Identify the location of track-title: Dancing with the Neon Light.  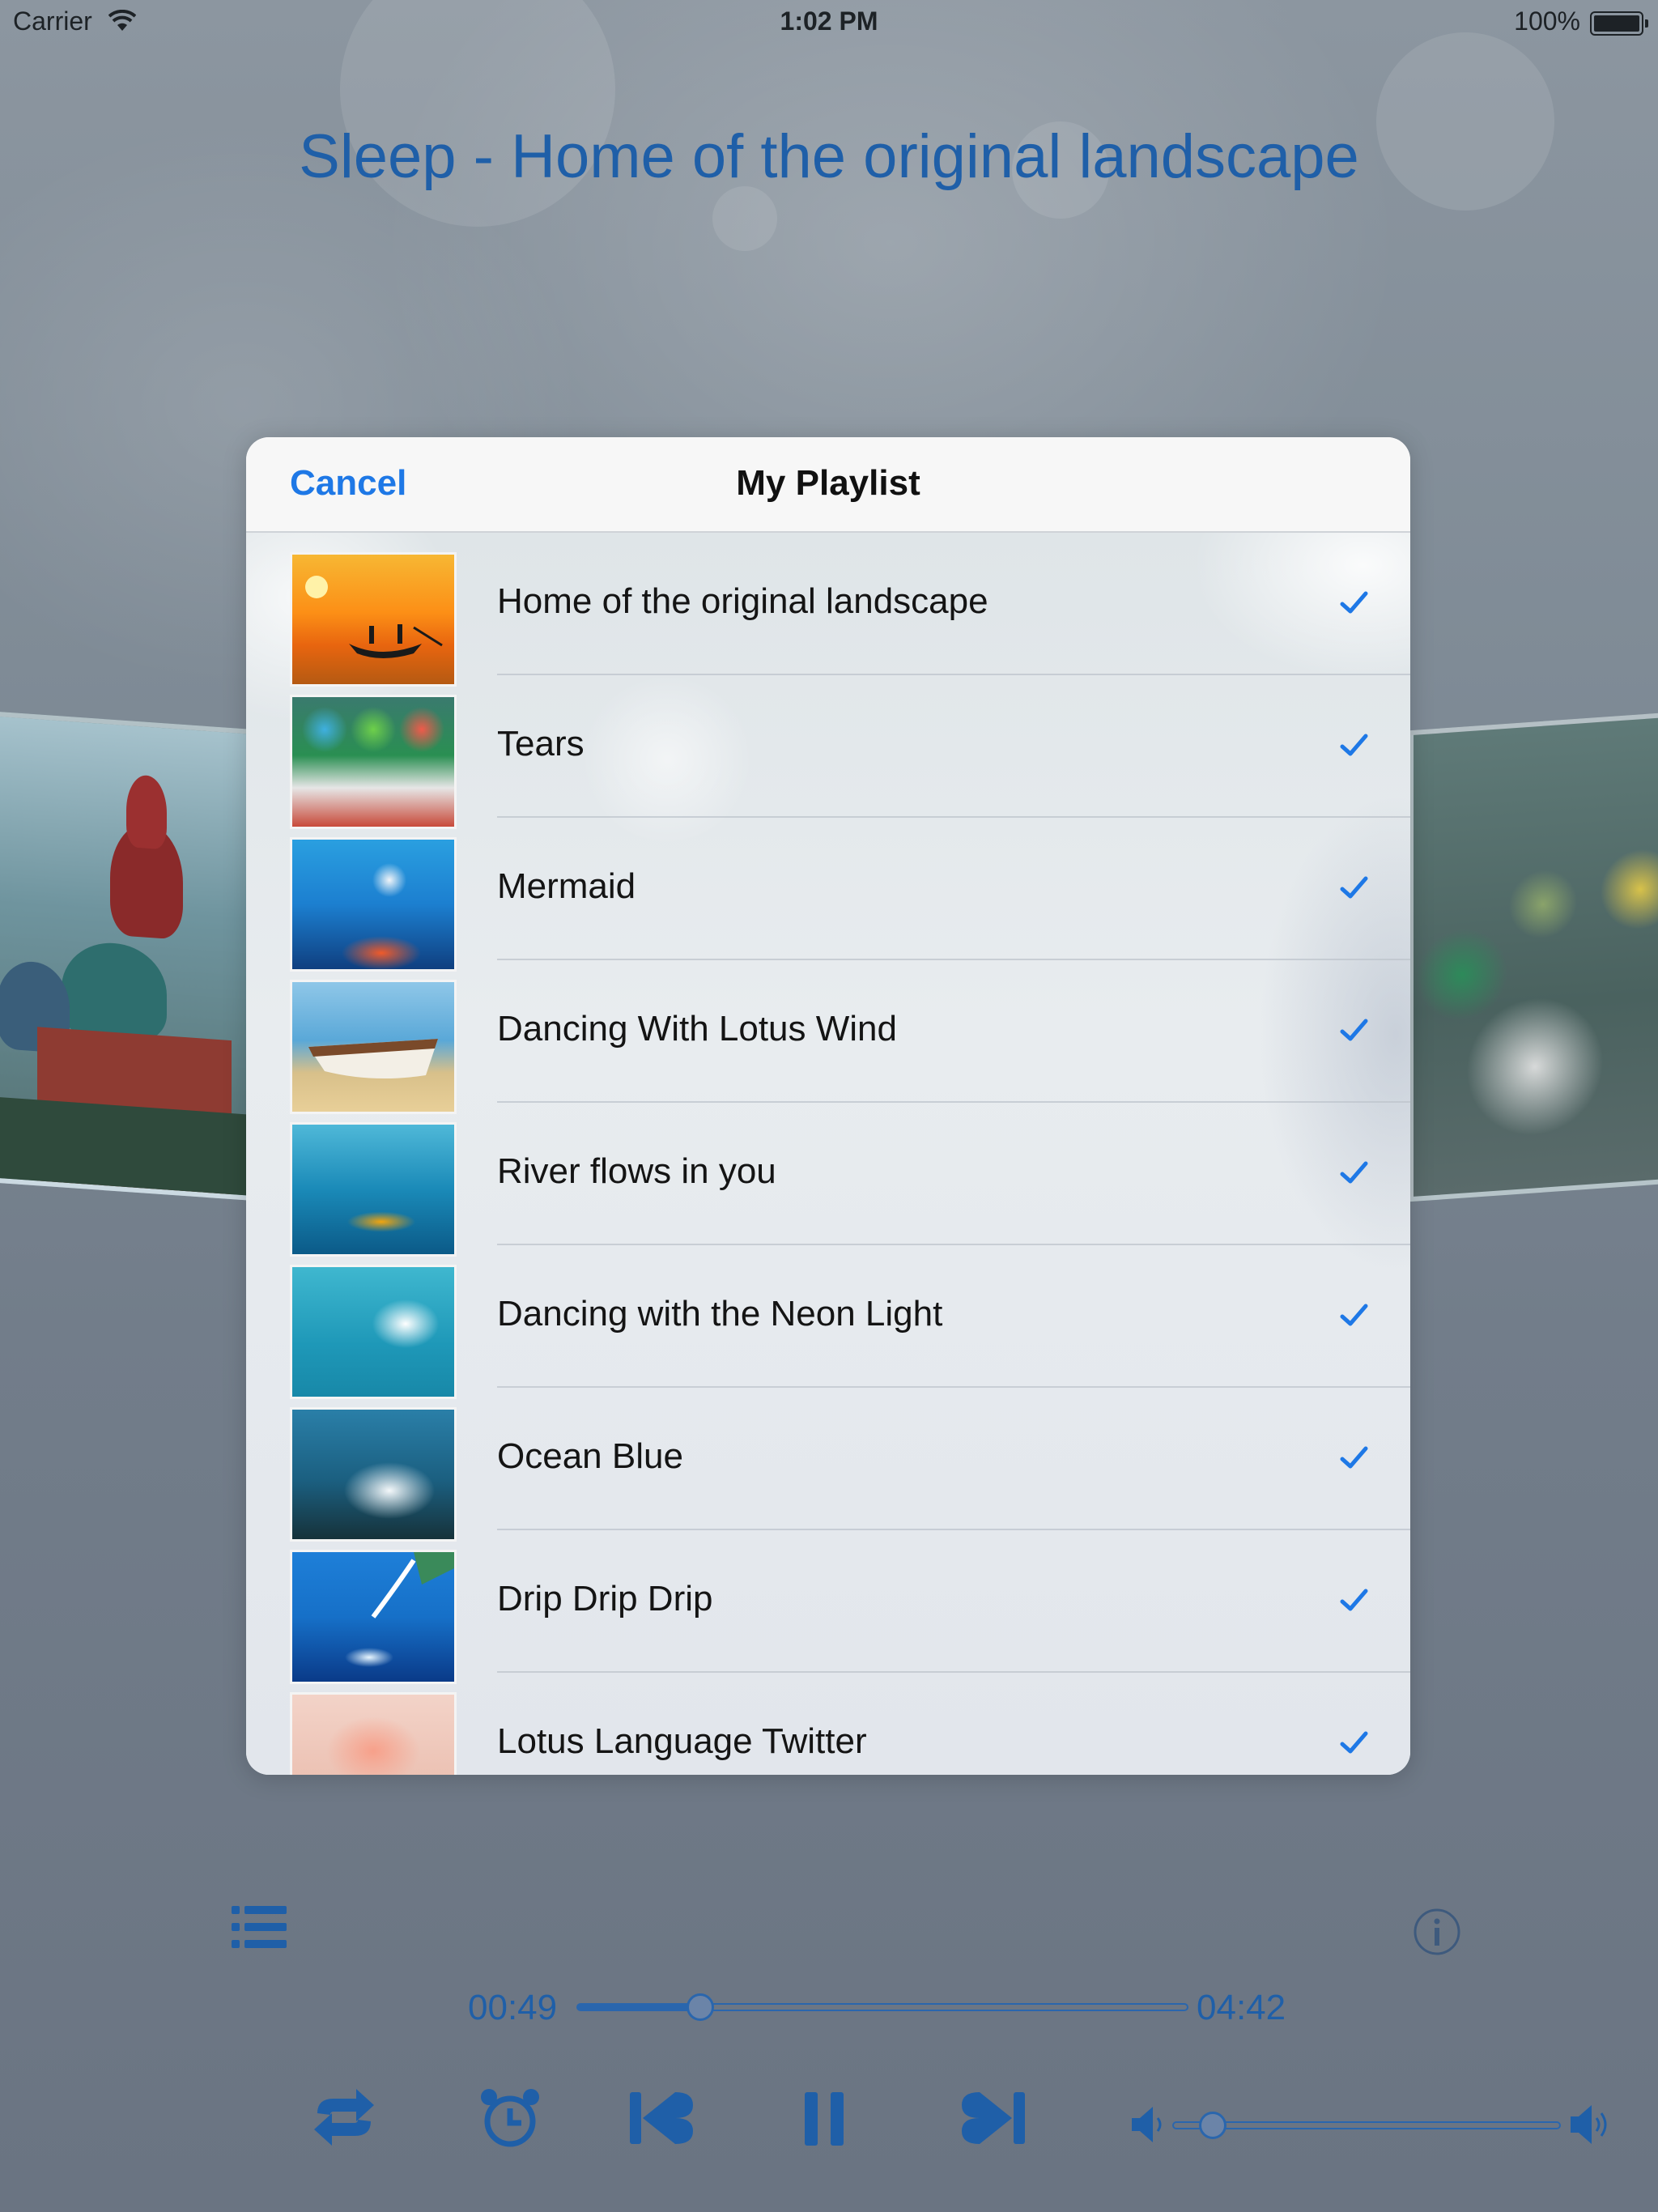
(720, 1314).